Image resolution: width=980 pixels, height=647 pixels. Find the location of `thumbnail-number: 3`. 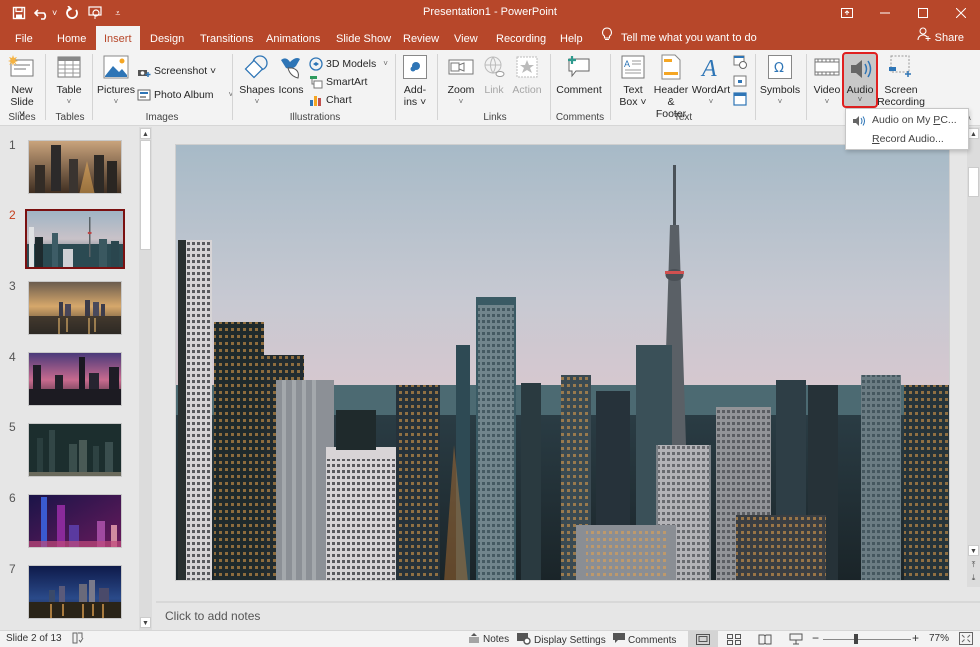

thumbnail-number: 3 is located at coordinates (12, 286).